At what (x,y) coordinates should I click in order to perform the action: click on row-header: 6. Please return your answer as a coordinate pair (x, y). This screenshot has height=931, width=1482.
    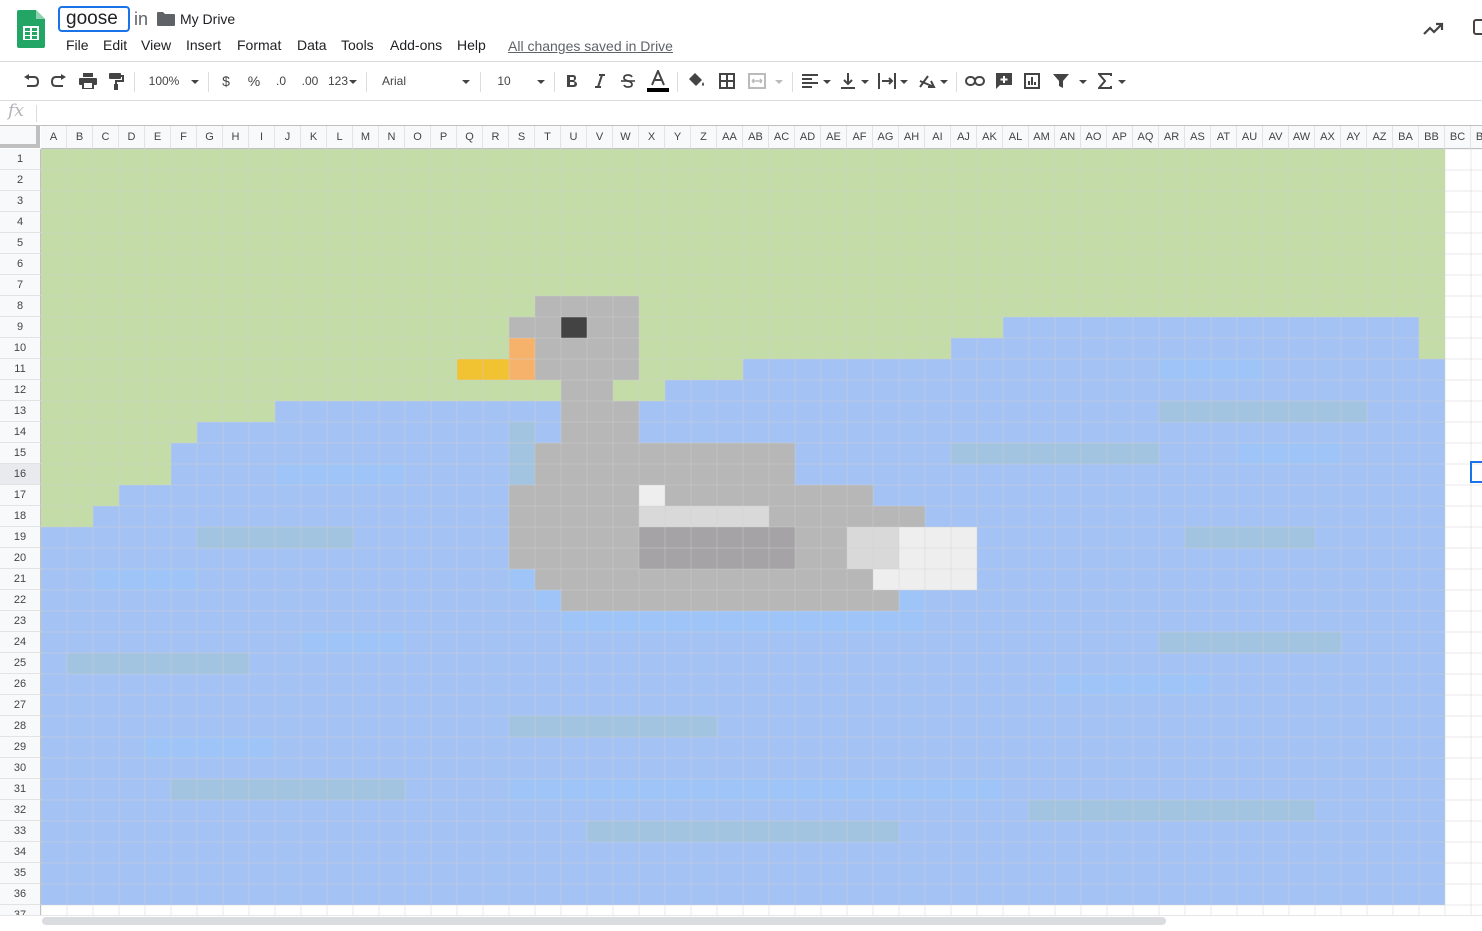
    Looking at the image, I should click on (20, 264).